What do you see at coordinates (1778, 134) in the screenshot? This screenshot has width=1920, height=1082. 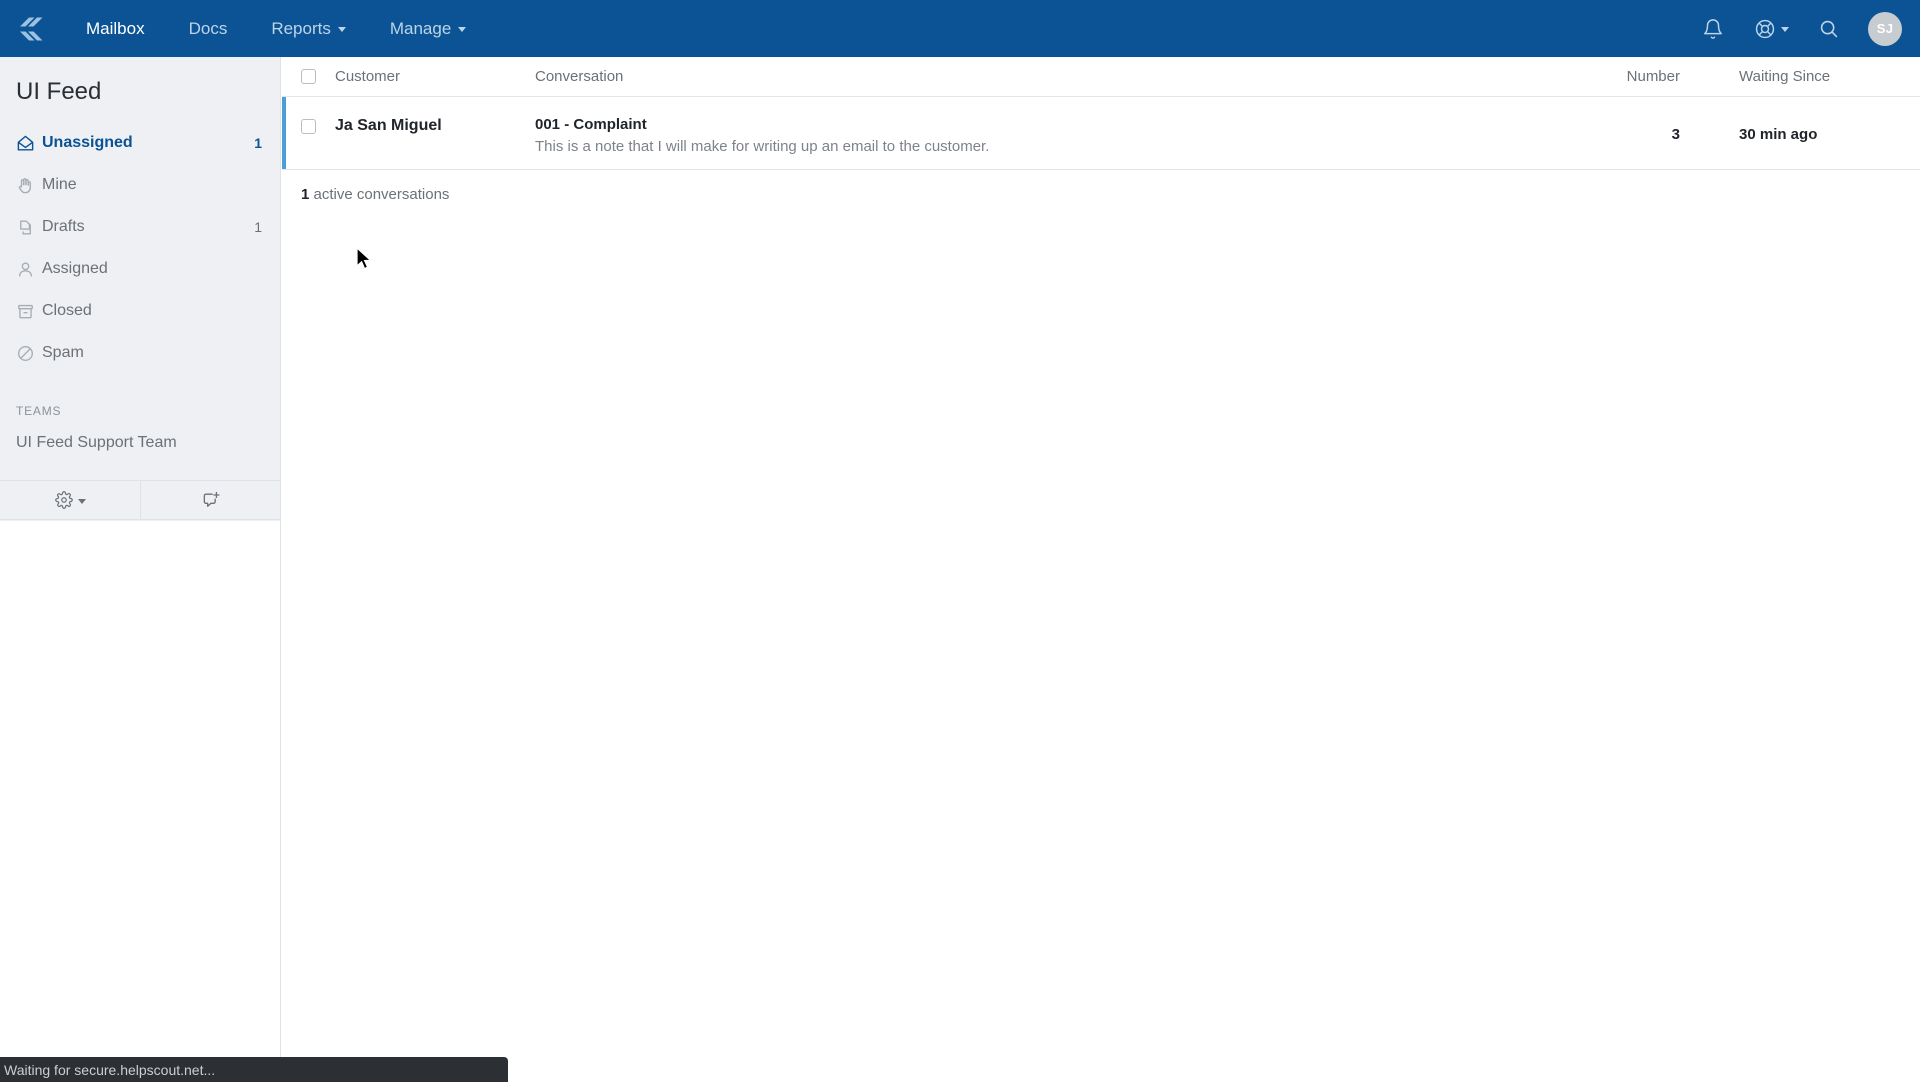 I see `row-waiting-since: 30 min ago` at bounding box center [1778, 134].